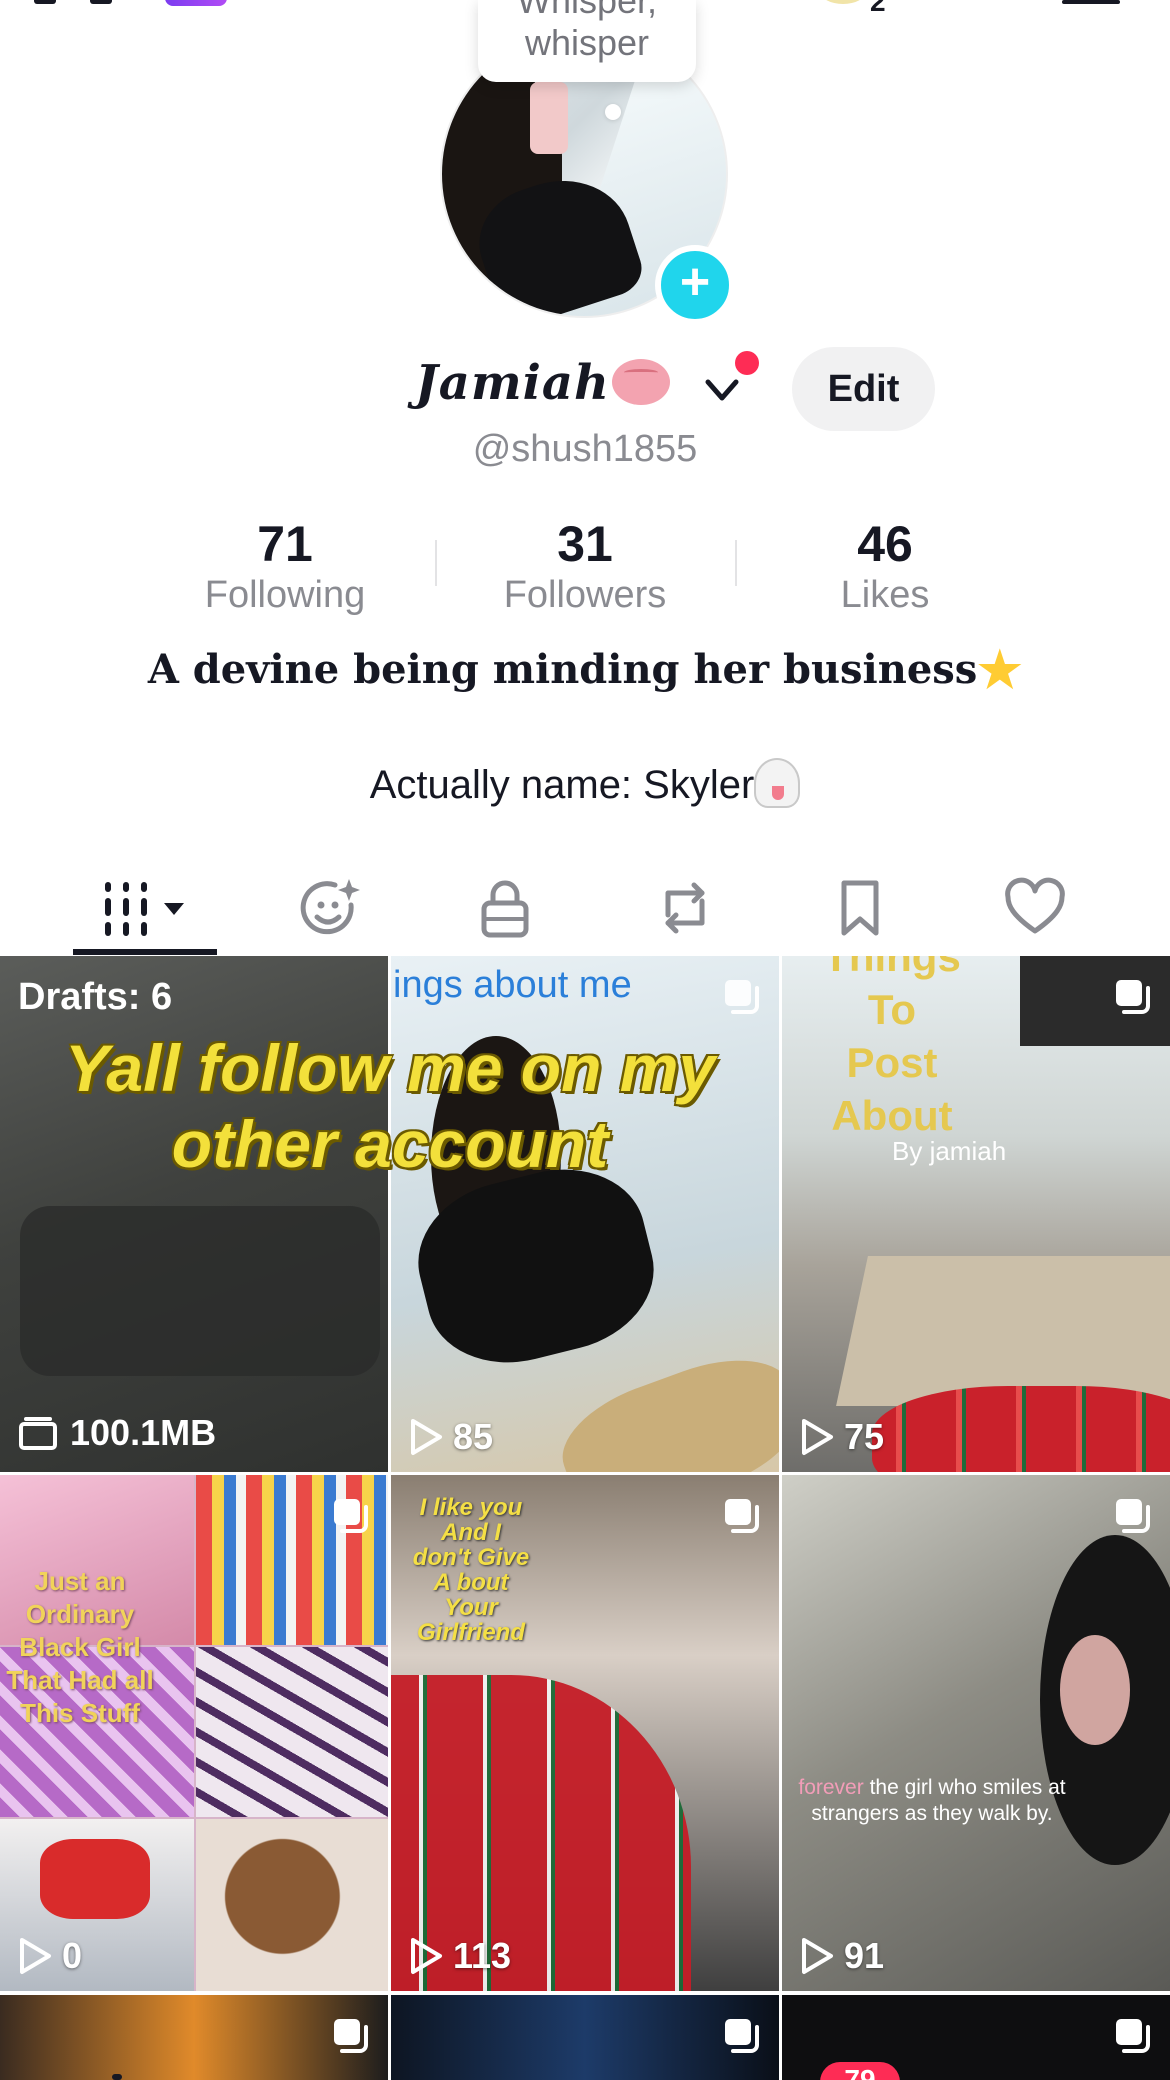 The width and height of the screenshot is (1170, 2080). What do you see at coordinates (892, 968) in the screenshot?
I see `caption-line: Things` at bounding box center [892, 968].